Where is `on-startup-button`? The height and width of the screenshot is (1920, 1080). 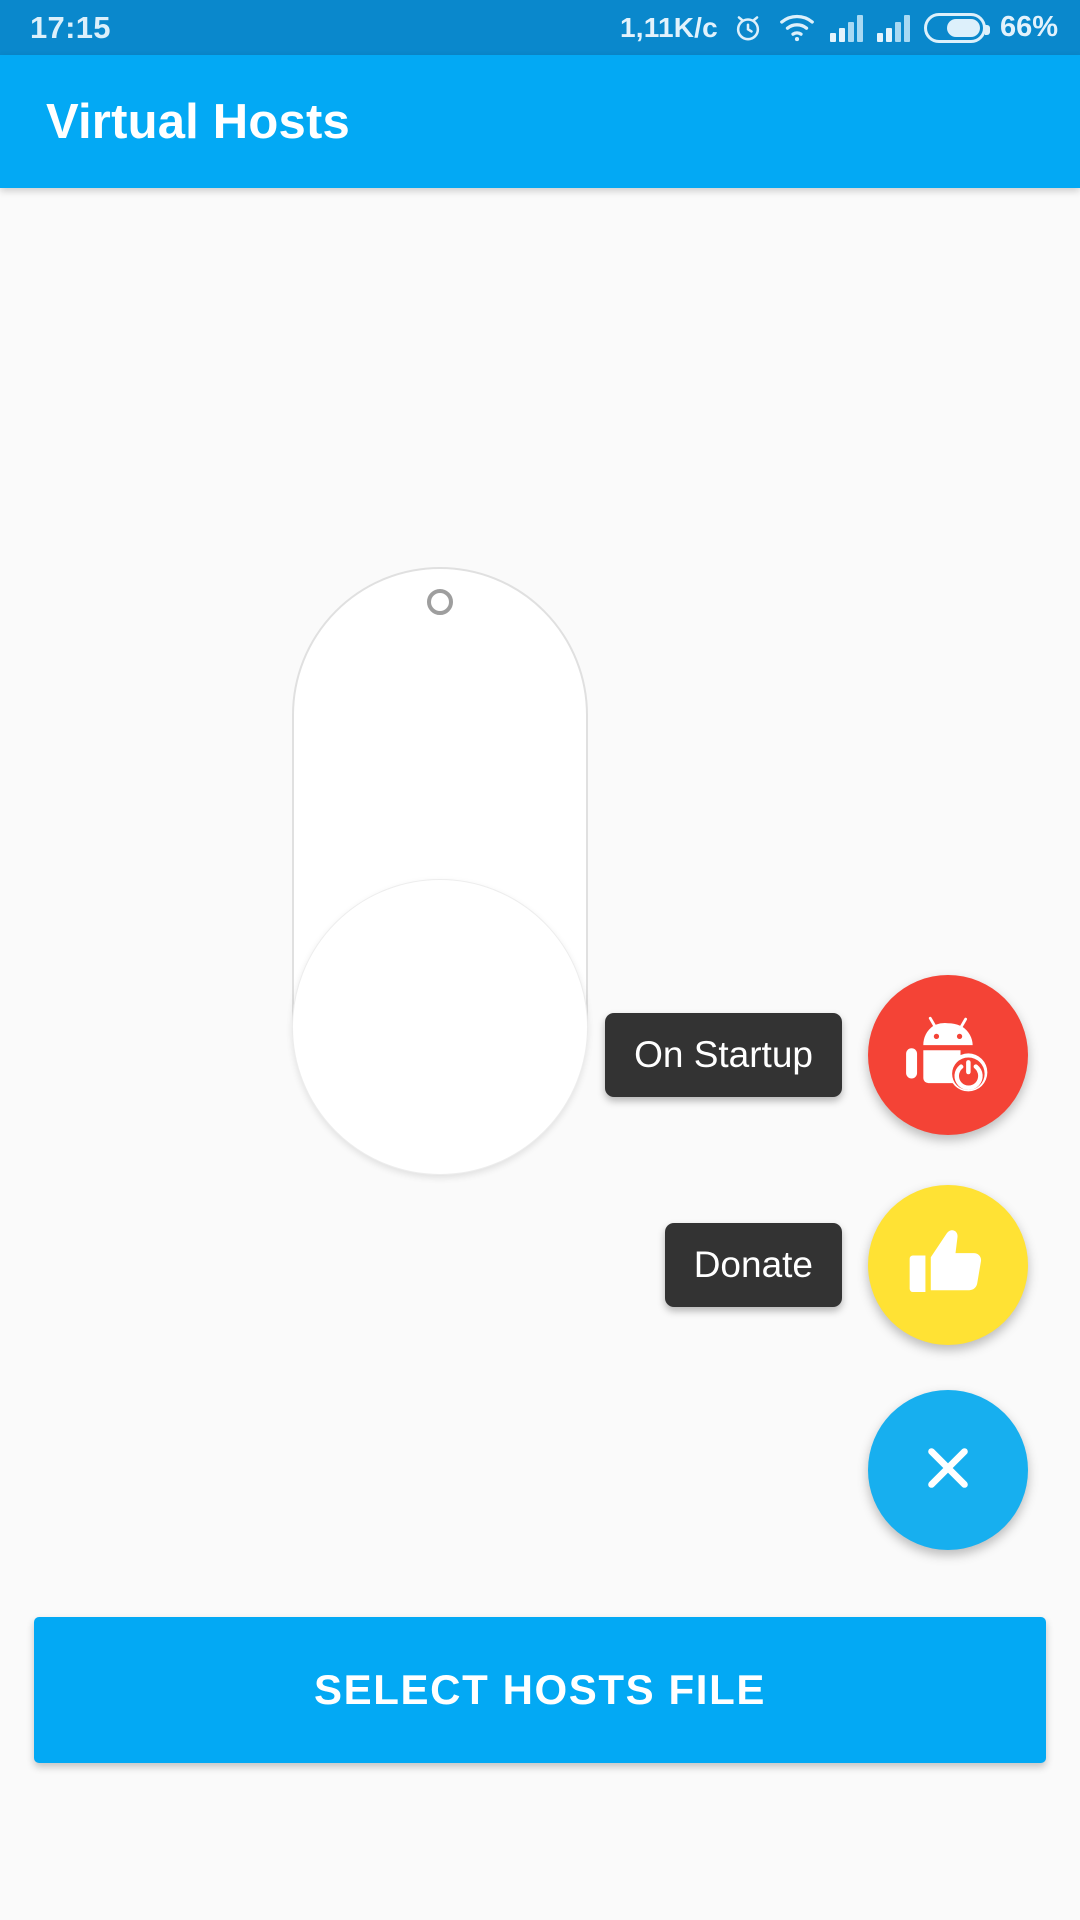
on-startup-button is located at coordinates (948, 1055).